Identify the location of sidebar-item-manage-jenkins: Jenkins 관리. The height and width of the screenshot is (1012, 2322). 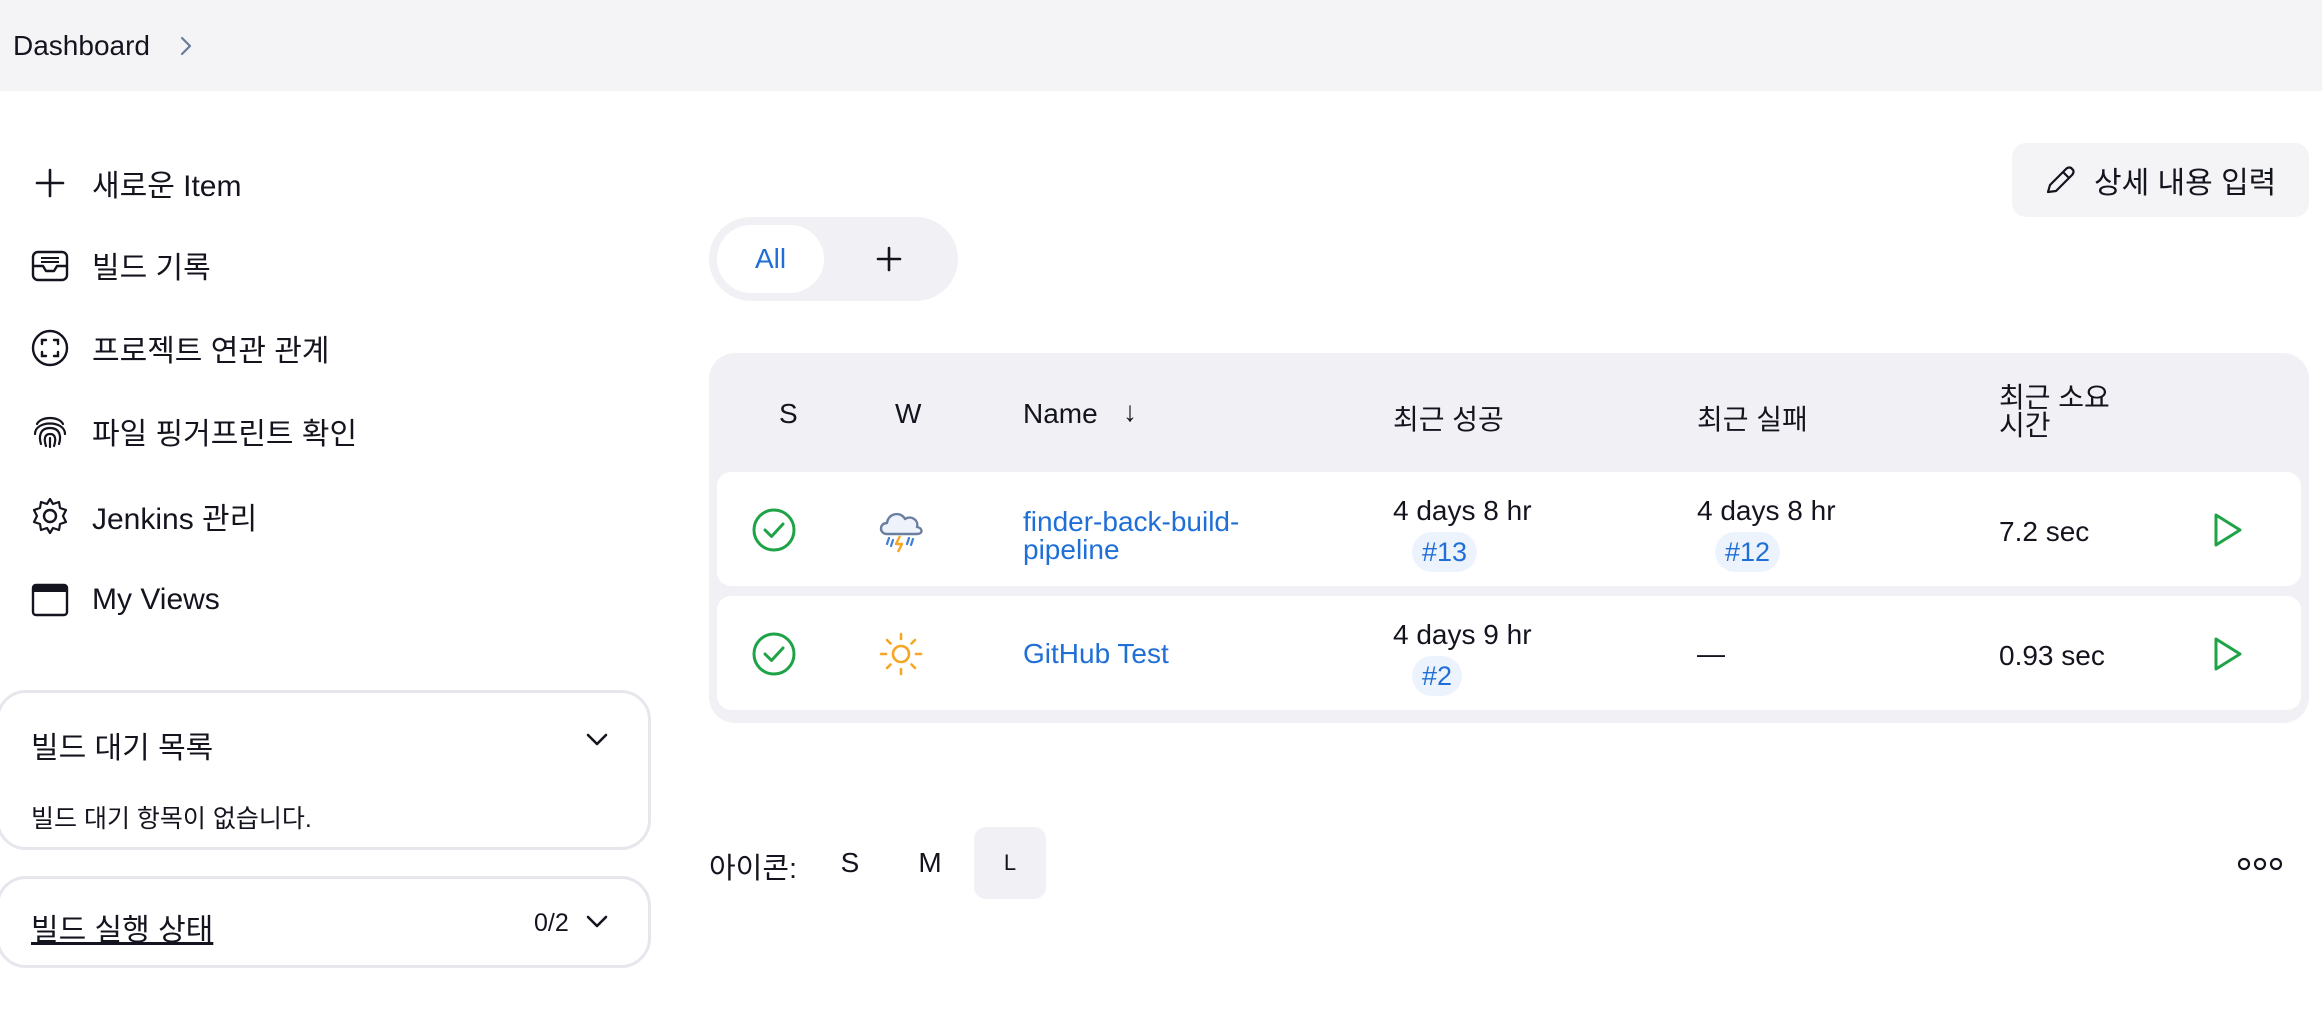
(142, 516).